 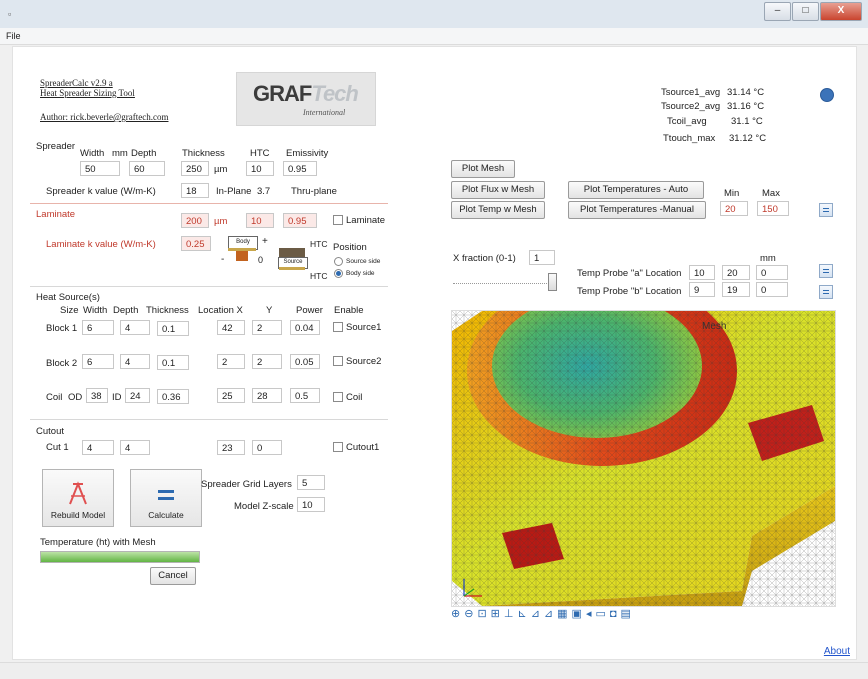 What do you see at coordinates (542, 257) in the screenshot?
I see `xfrac-field: 1` at bounding box center [542, 257].